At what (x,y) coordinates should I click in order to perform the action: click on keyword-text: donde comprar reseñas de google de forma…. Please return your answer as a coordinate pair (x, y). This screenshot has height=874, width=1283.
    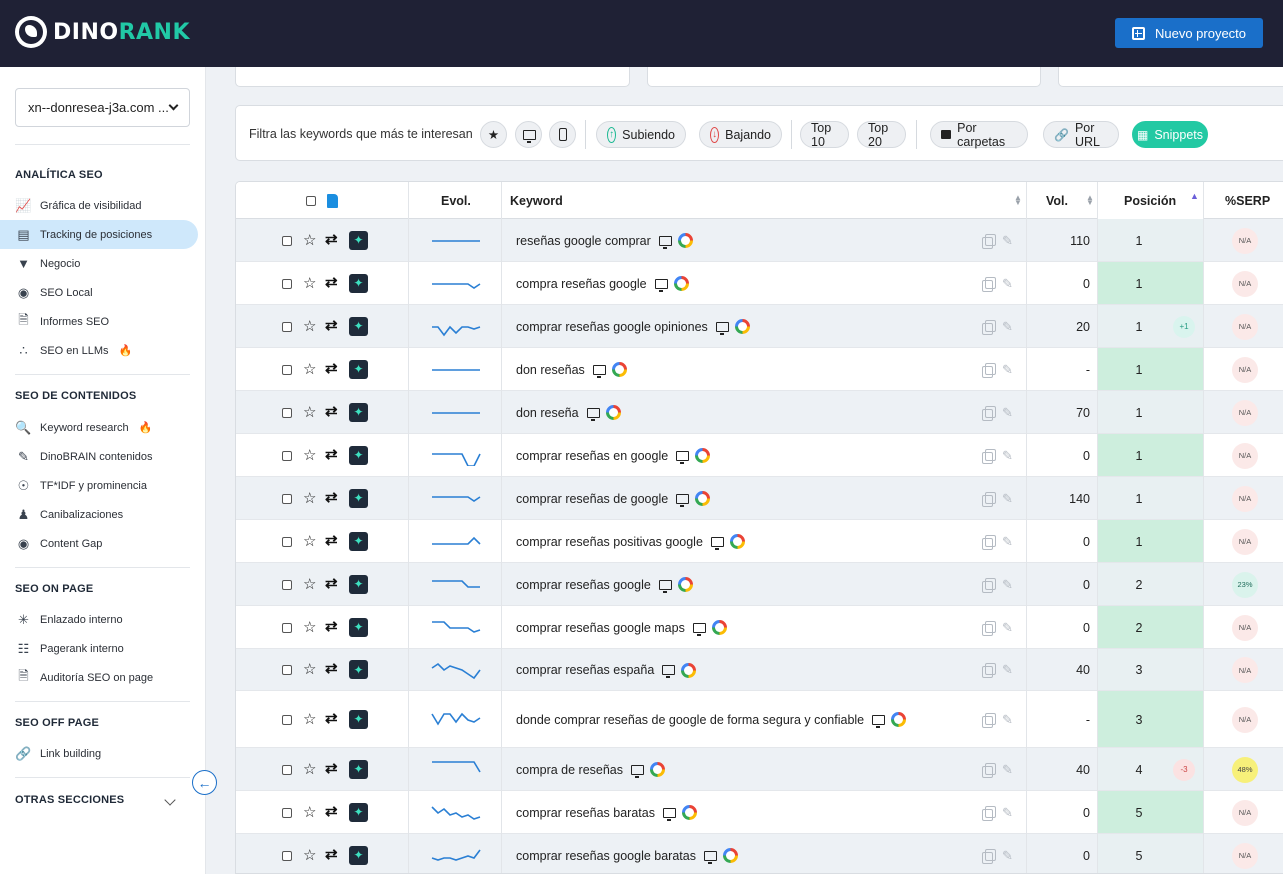
    Looking at the image, I should click on (690, 720).